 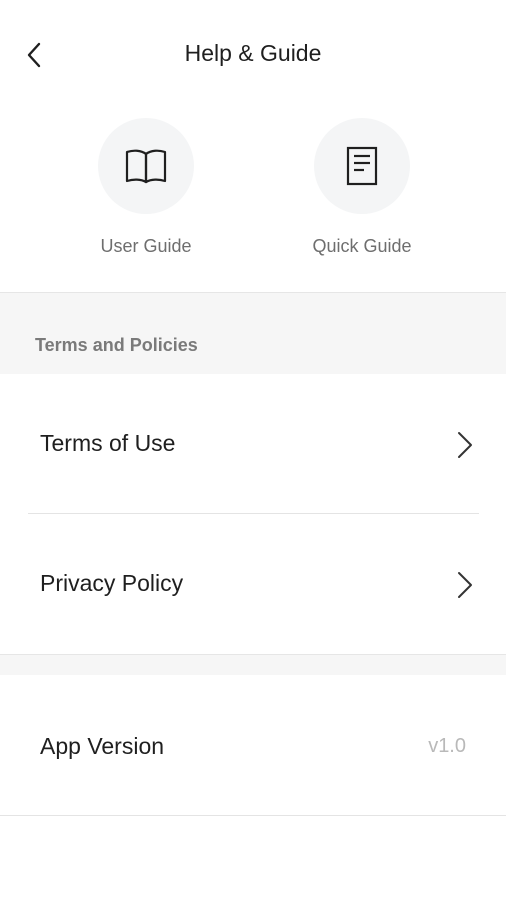 I want to click on quick-guide-button: Quick Guide, so click(x=362, y=198).